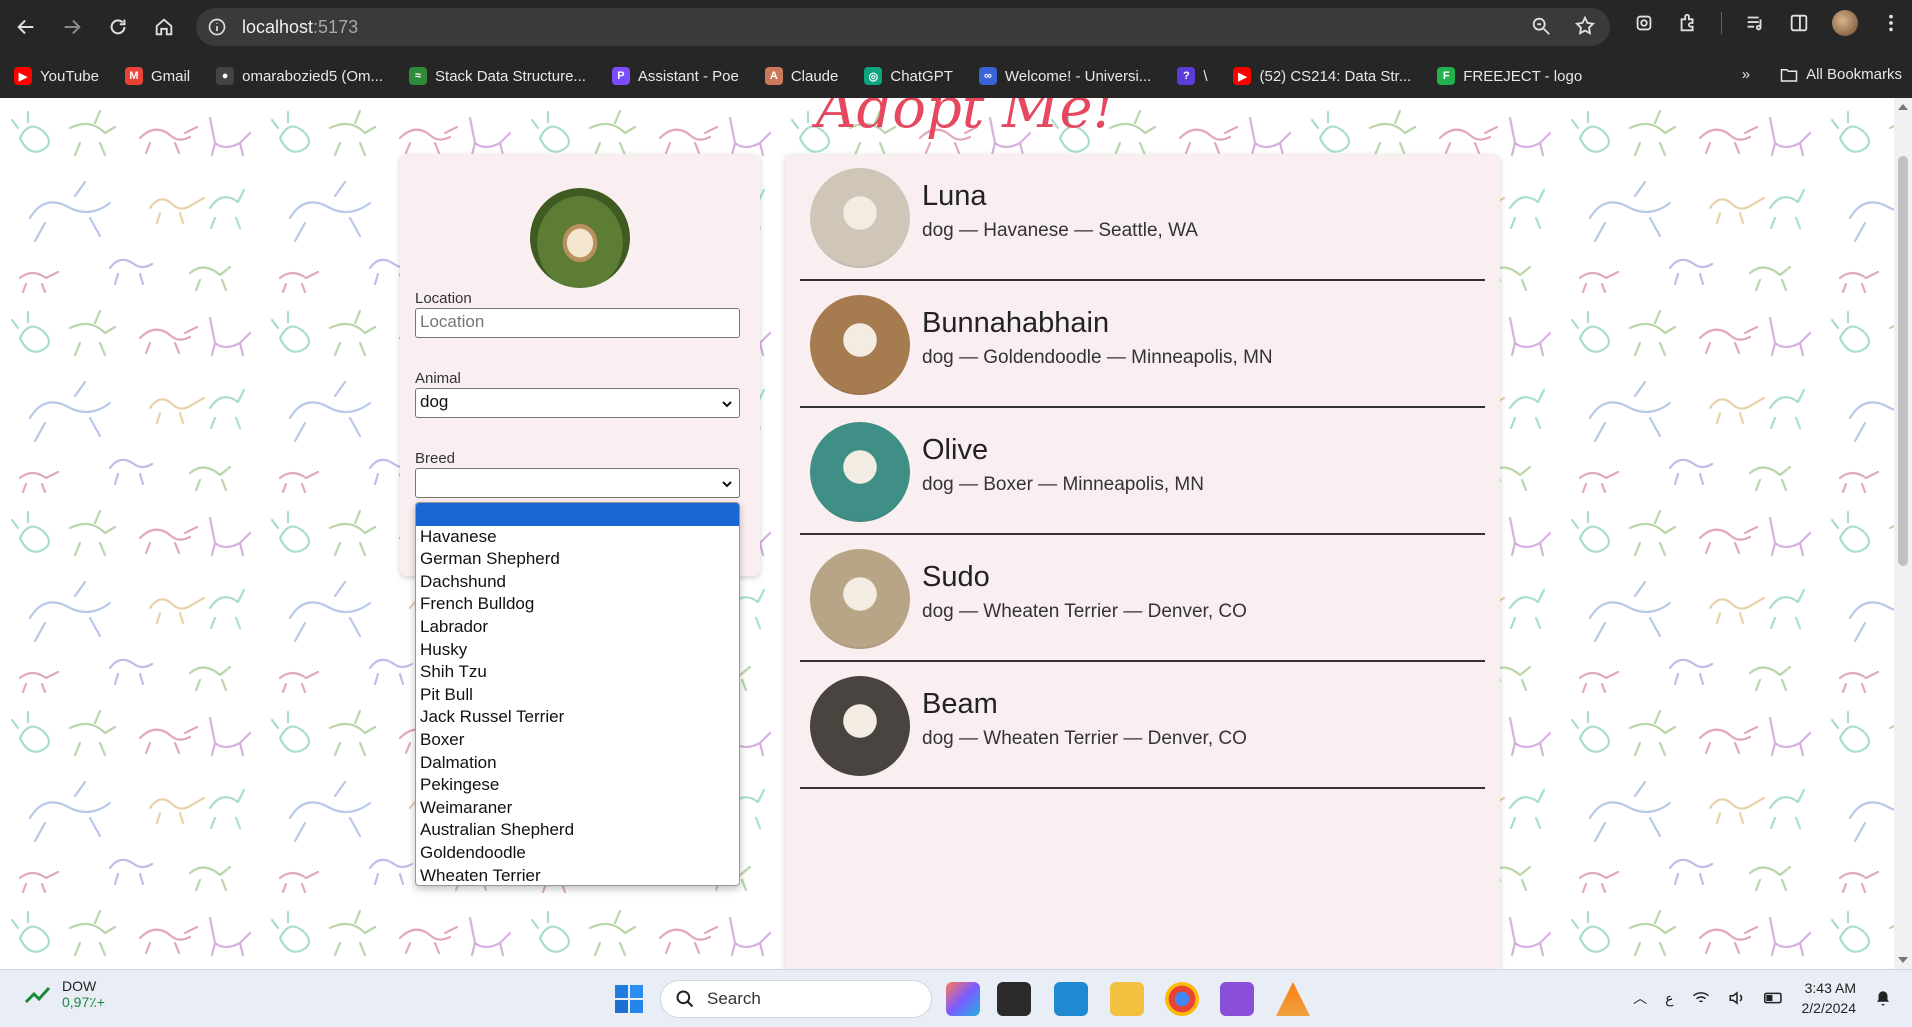 This screenshot has width=1912, height=1027. Describe the element at coordinates (1293, 999) in the screenshot. I see `vlc-app-icon` at that location.